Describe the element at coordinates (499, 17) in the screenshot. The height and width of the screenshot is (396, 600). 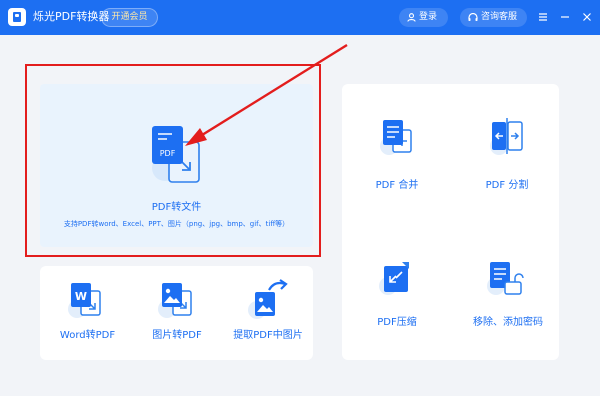
I see `support-label: 咨询客服` at that location.